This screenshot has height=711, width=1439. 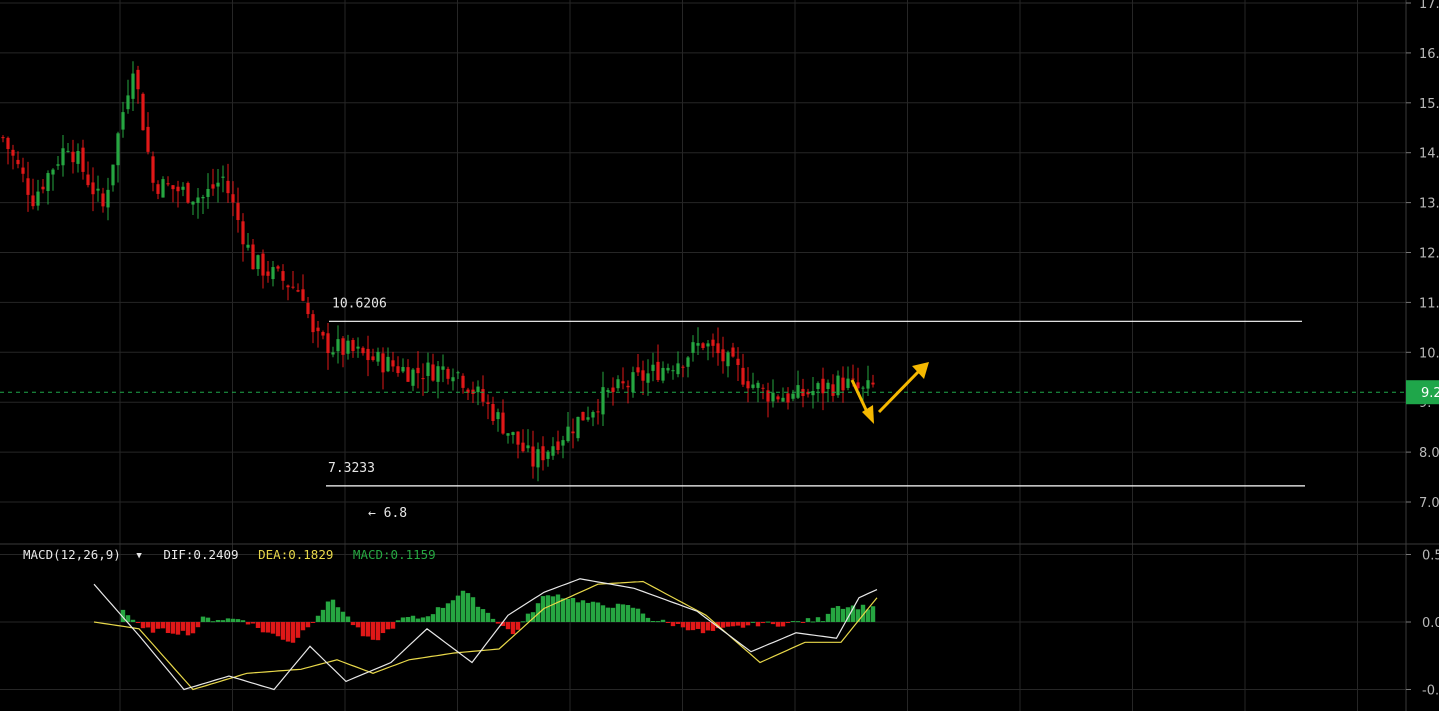 I want to click on indicator-dropdown-icon: ▼, so click(x=138, y=556).